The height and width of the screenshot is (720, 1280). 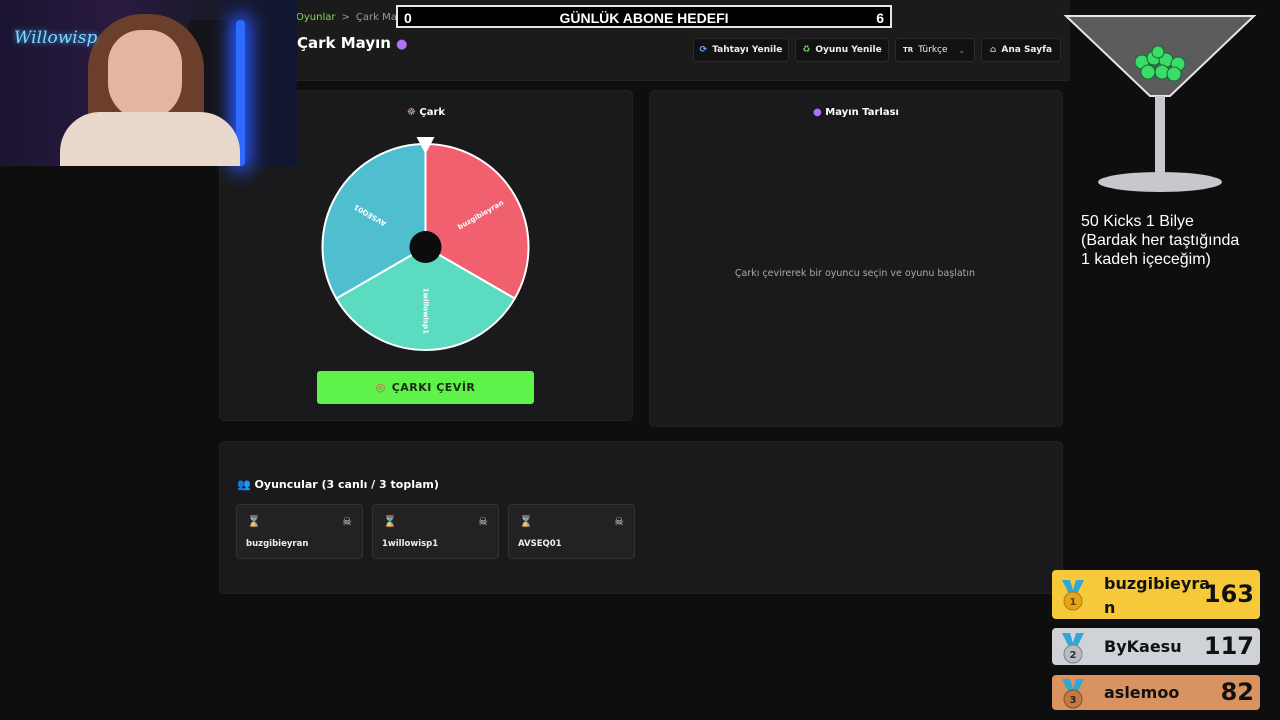 I want to click on player-name: buzgibieyran, so click(x=277, y=544).